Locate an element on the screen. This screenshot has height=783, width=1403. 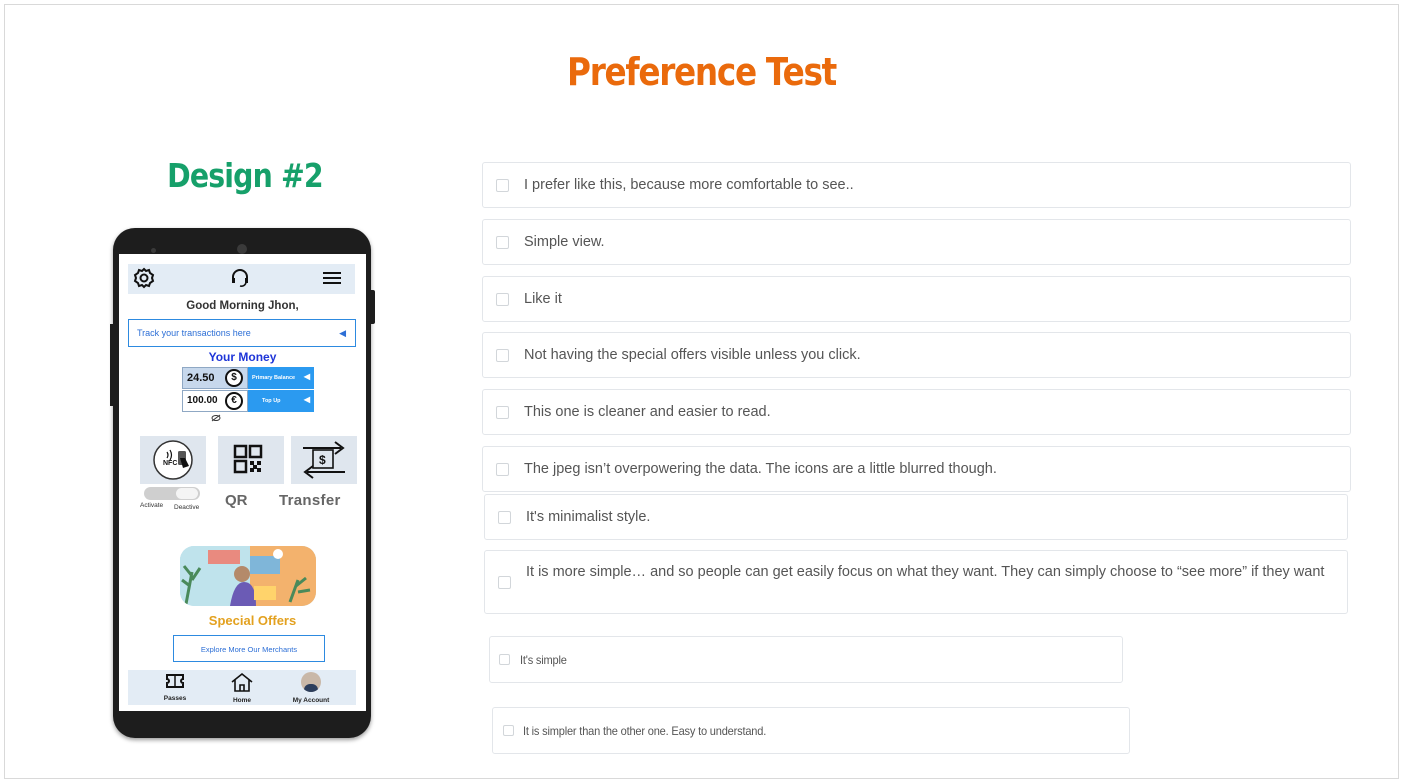
svg-text: NFC is located at coordinates (170, 463).